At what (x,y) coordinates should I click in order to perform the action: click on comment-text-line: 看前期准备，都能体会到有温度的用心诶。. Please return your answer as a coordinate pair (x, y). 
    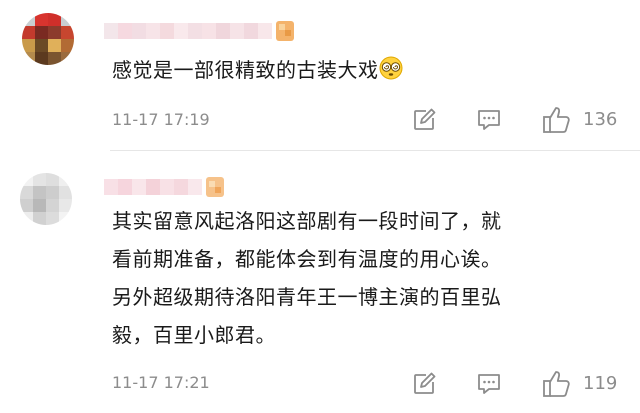
    Looking at the image, I should click on (307, 259).